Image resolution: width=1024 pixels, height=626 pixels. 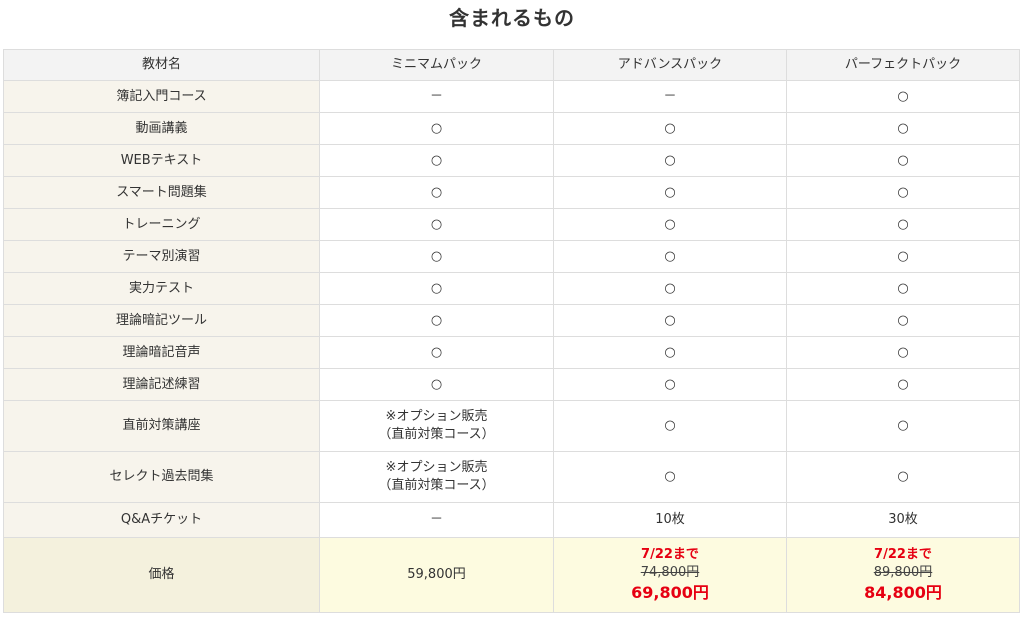 I want to click on row-label: スマート問題集, so click(x=161, y=192).